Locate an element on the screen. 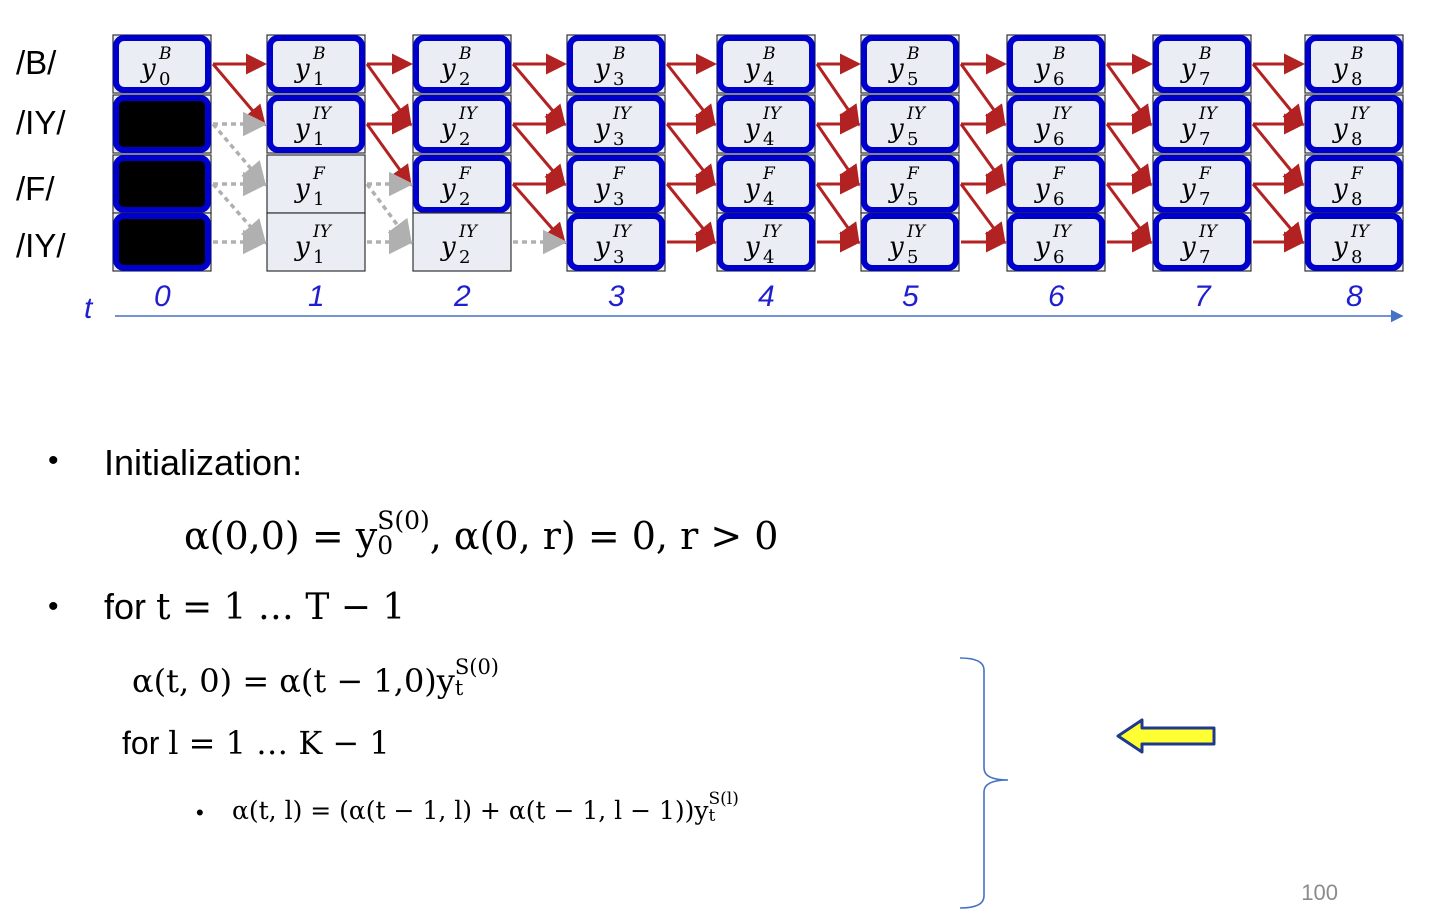 Image resolution: width=1432 pixels, height=918 pixels. trellis-cell: y IY 5 is located at coordinates (910, 242).